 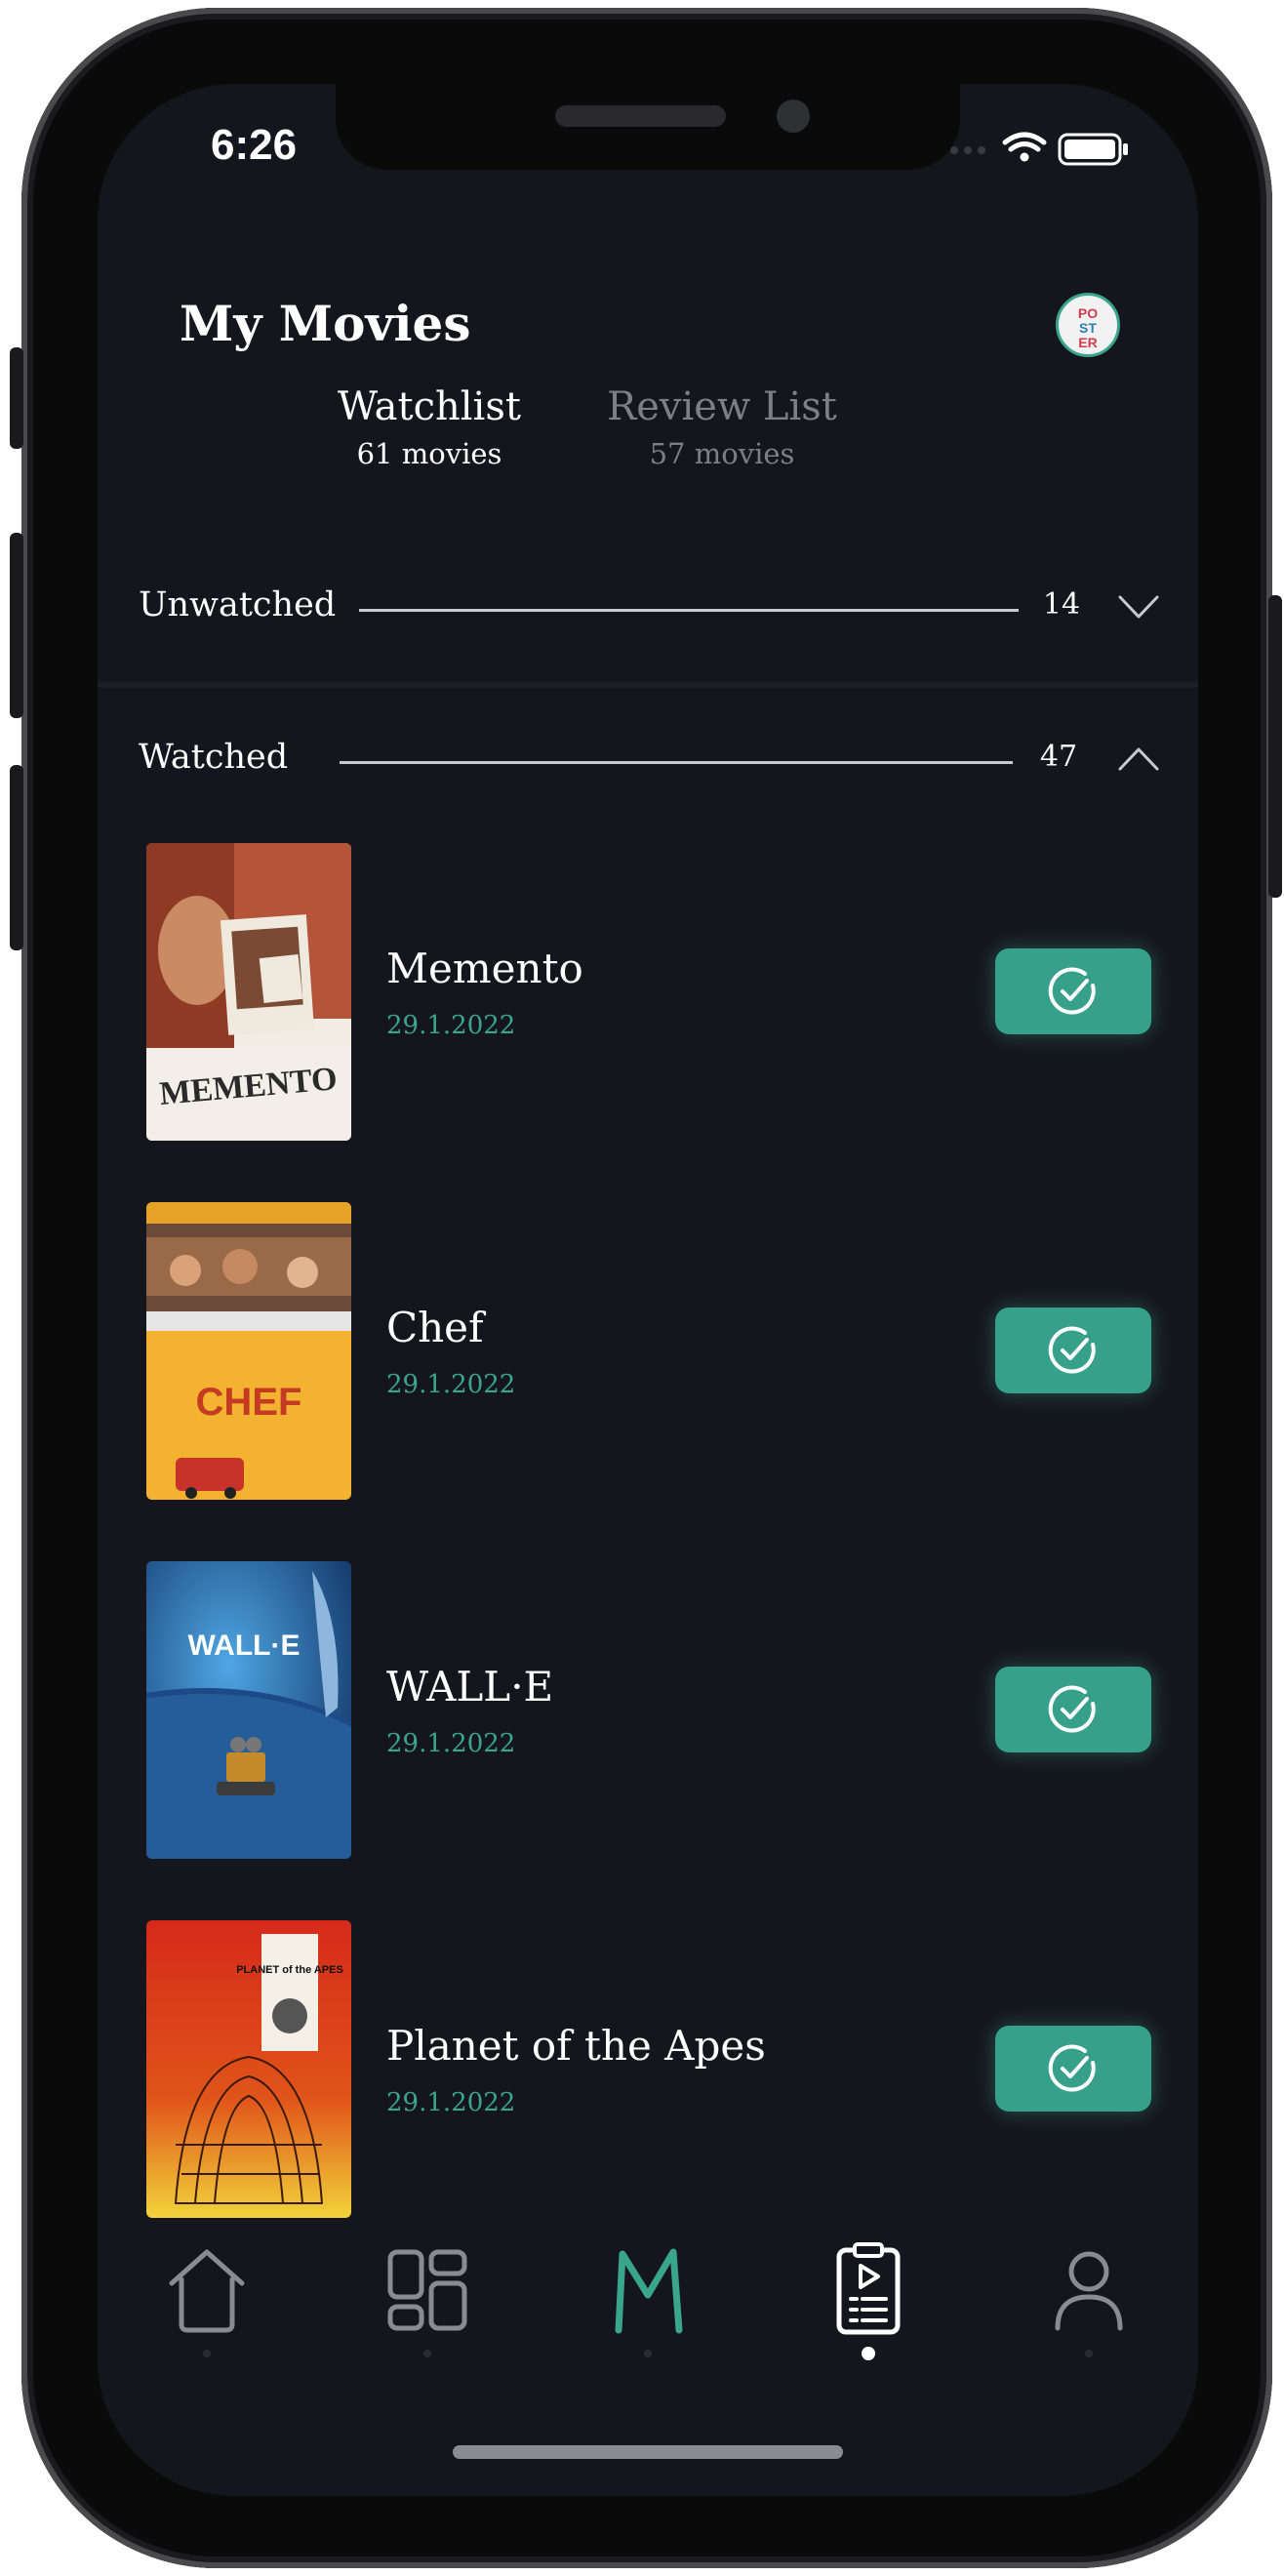 What do you see at coordinates (238, 604) in the screenshot?
I see `section-label: Unwatched` at bounding box center [238, 604].